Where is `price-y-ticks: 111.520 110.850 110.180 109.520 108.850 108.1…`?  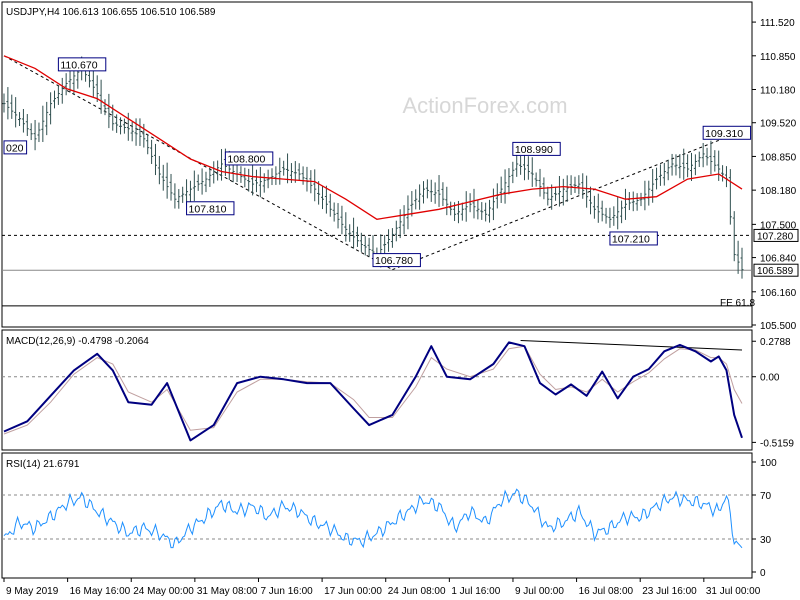
price-y-ticks: 111.520 110.850 110.180 109.520 108.850 108.1… is located at coordinates (774, 175).